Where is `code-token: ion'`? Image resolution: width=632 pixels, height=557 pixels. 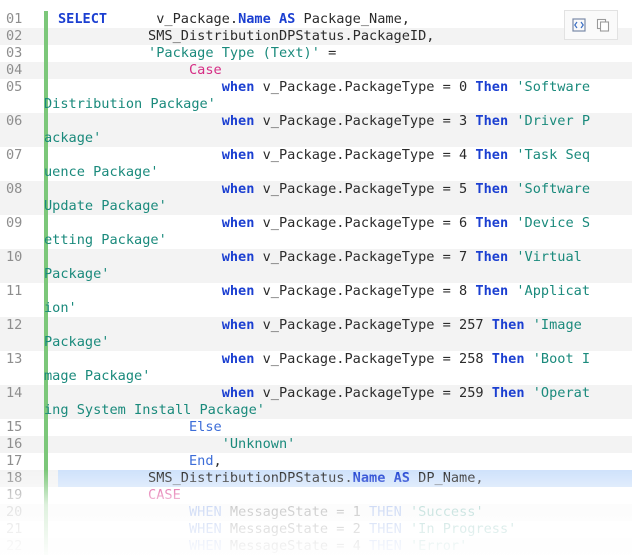
code-token: ion' is located at coordinates (60, 308).